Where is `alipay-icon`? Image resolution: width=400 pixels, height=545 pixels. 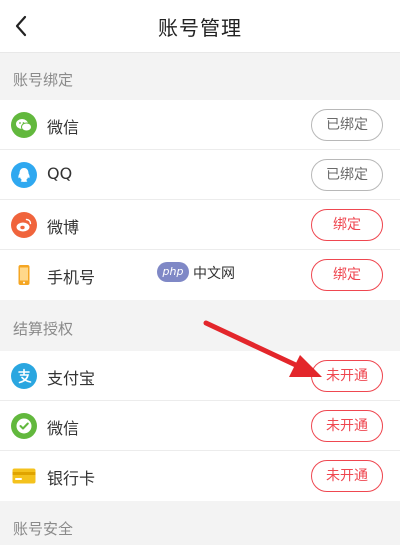 alipay-icon is located at coordinates (24, 376).